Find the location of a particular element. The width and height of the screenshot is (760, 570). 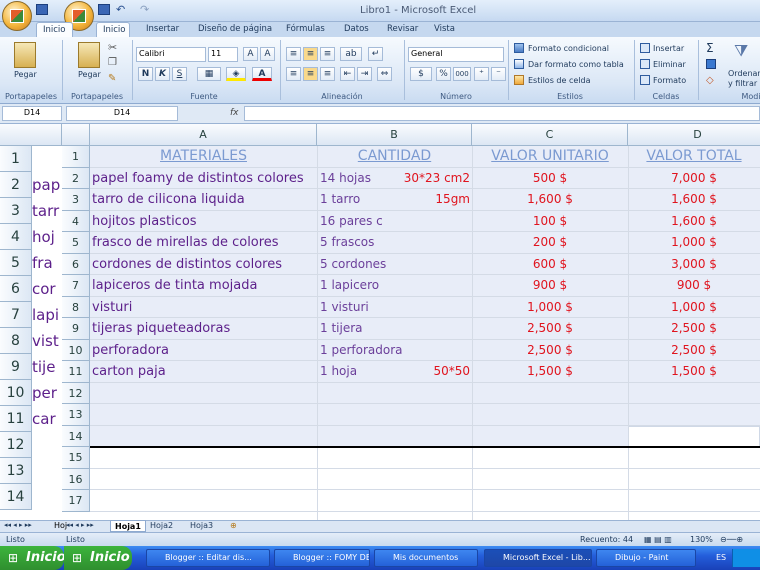

cell-valor-unitario: 500 $ is located at coordinates (550, 179).